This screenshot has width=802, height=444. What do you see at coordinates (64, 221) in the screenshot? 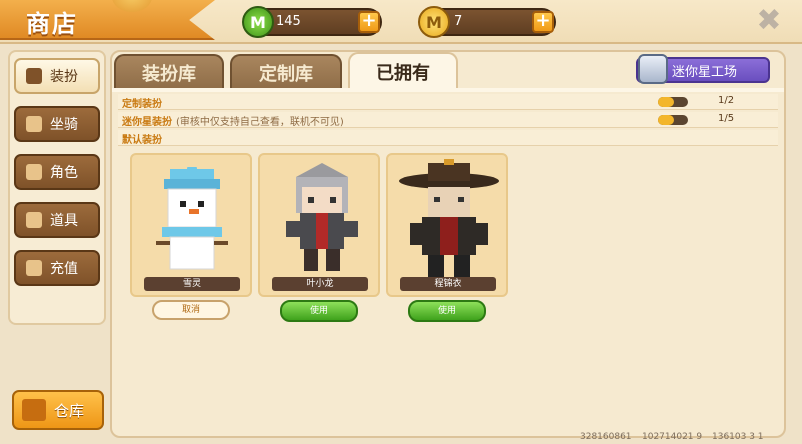
I see `sidebar-item-label: 道具` at bounding box center [64, 221].